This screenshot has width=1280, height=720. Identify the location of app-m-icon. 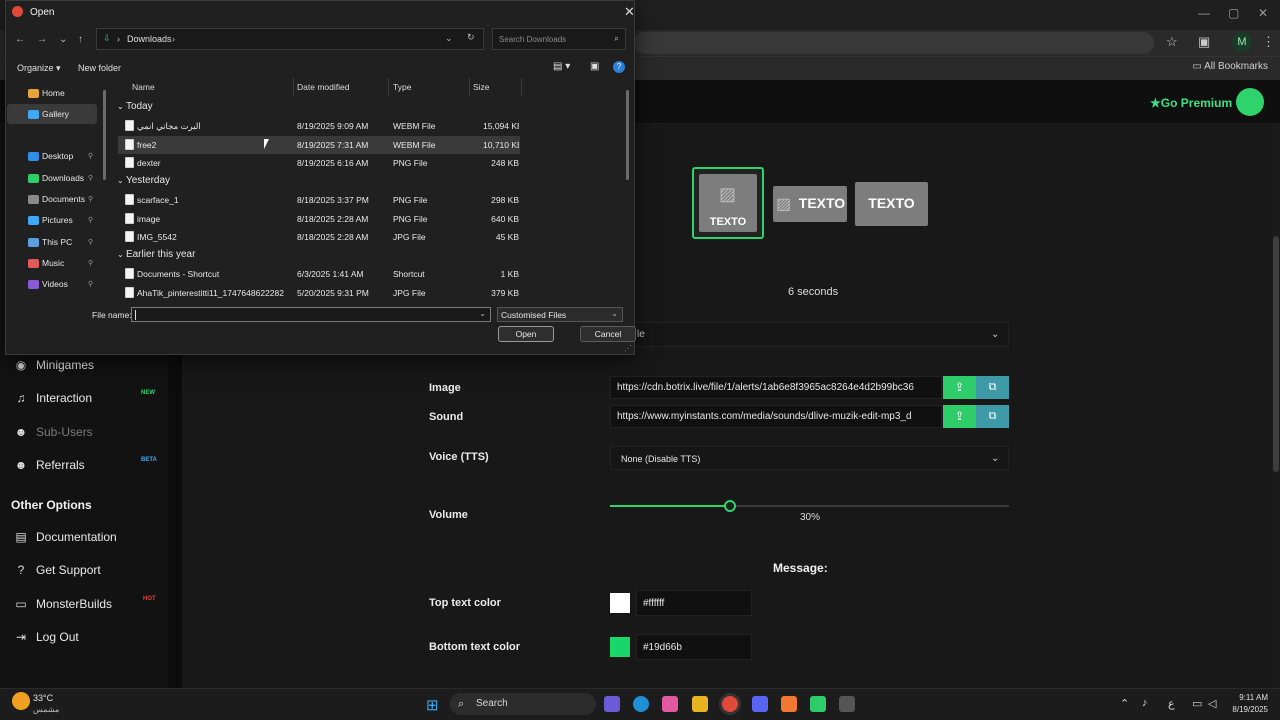
(847, 704).